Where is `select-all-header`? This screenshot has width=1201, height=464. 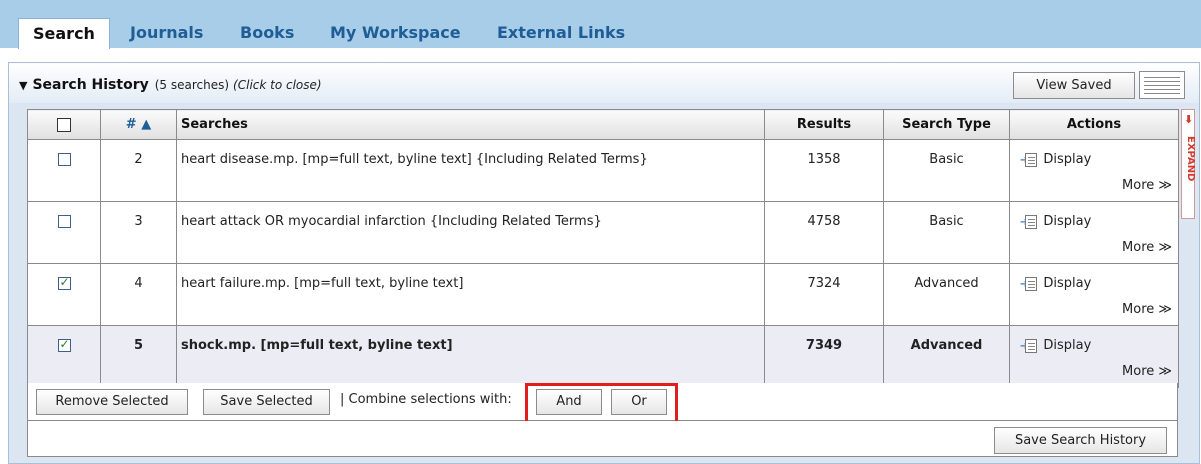 select-all-header is located at coordinates (64, 124).